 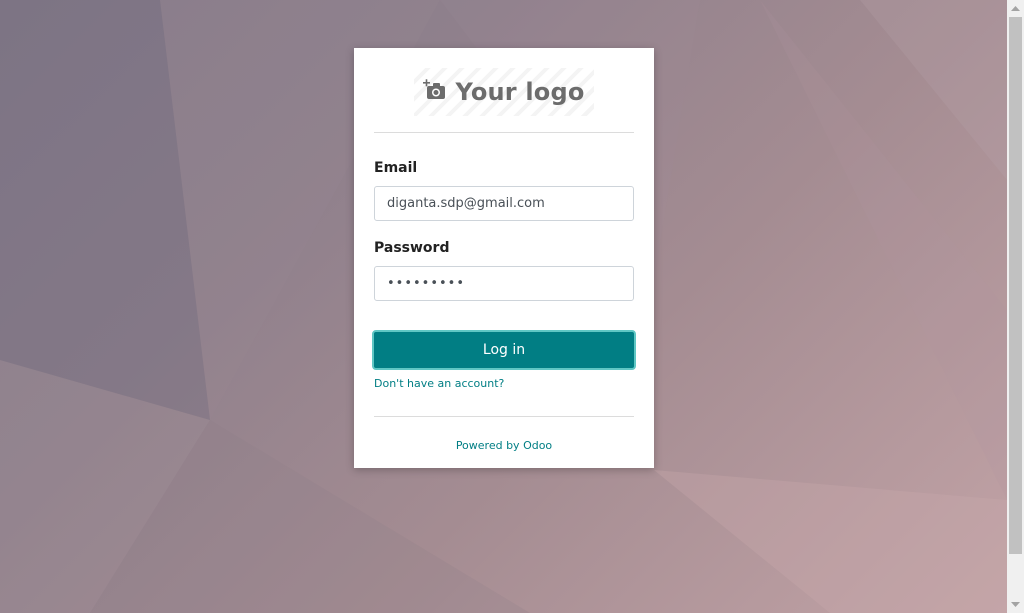 I want to click on signup-link: Don't have an account?, so click(x=439, y=383).